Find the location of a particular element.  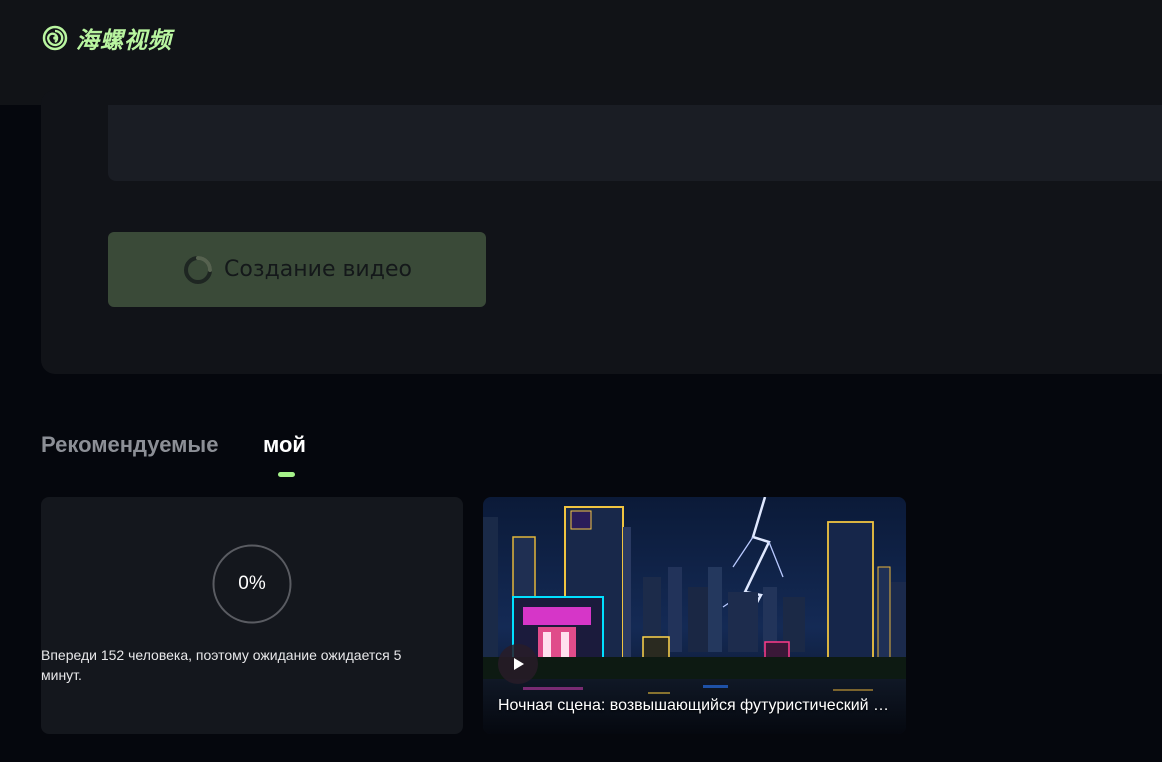

play-button is located at coordinates (518, 664).